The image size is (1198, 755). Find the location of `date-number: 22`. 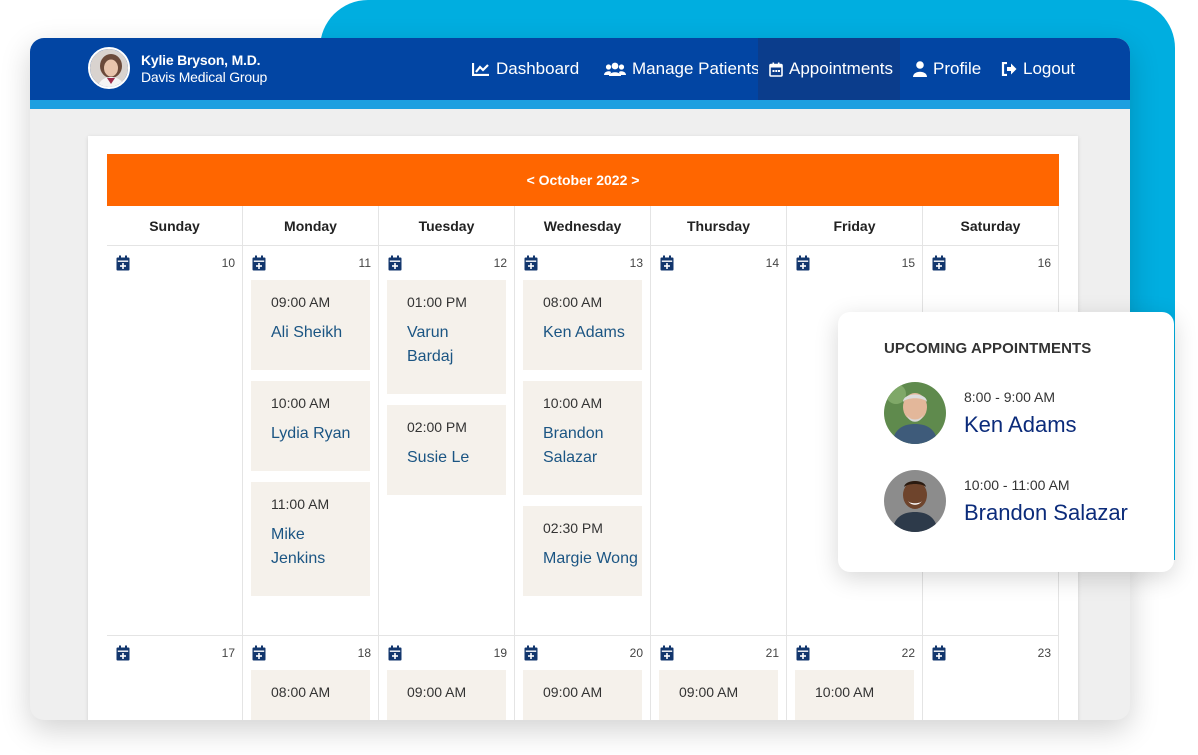

date-number: 22 is located at coordinates (908, 653).